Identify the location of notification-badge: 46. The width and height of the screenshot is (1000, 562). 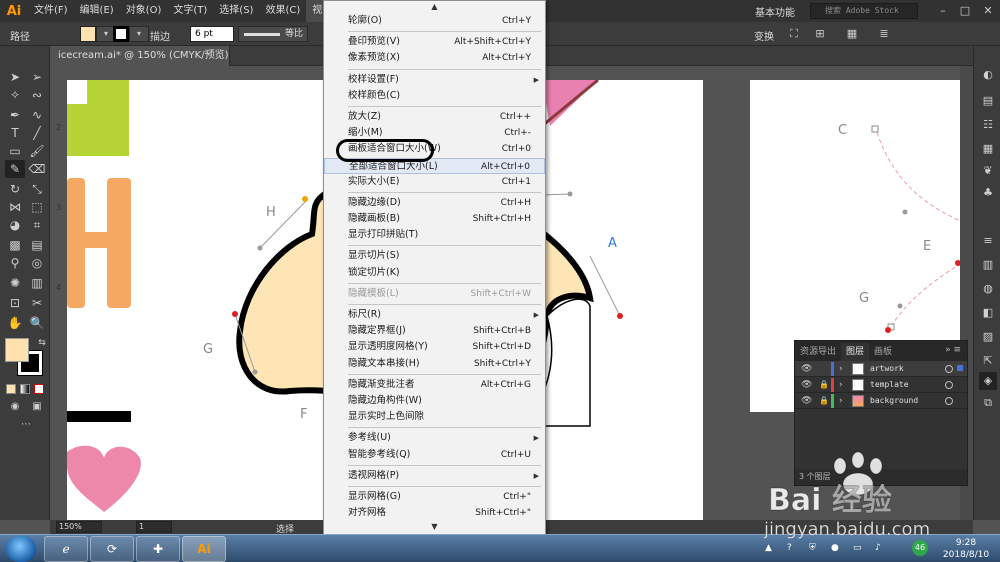
(920, 548).